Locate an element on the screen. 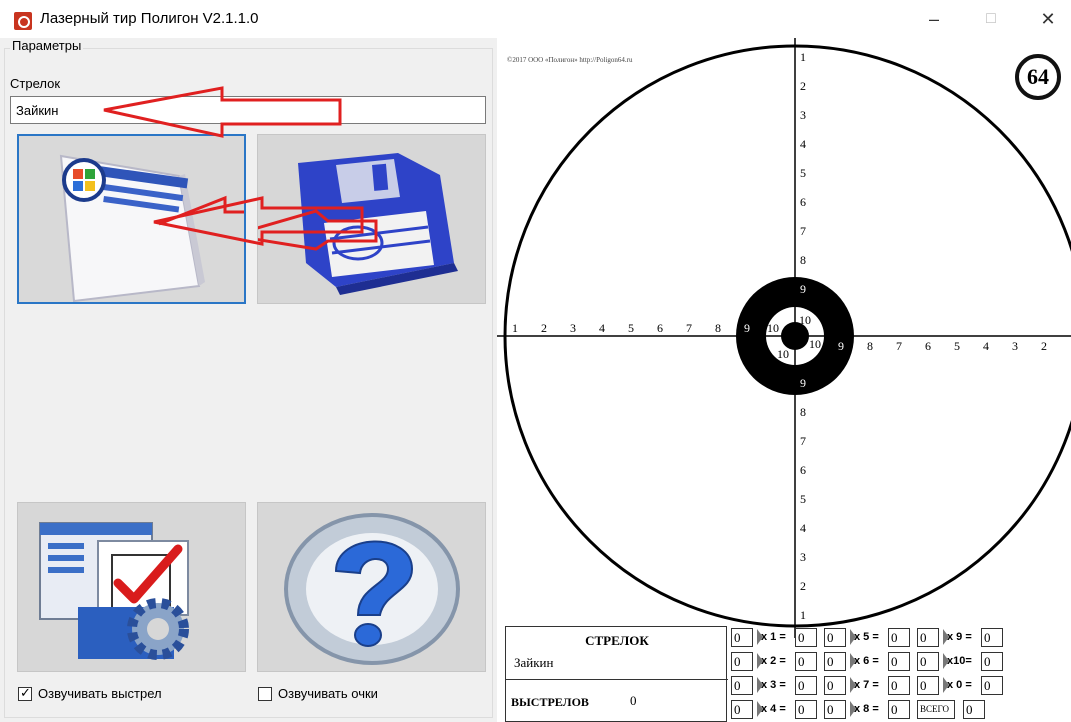  new-session-button is located at coordinates (131, 219).